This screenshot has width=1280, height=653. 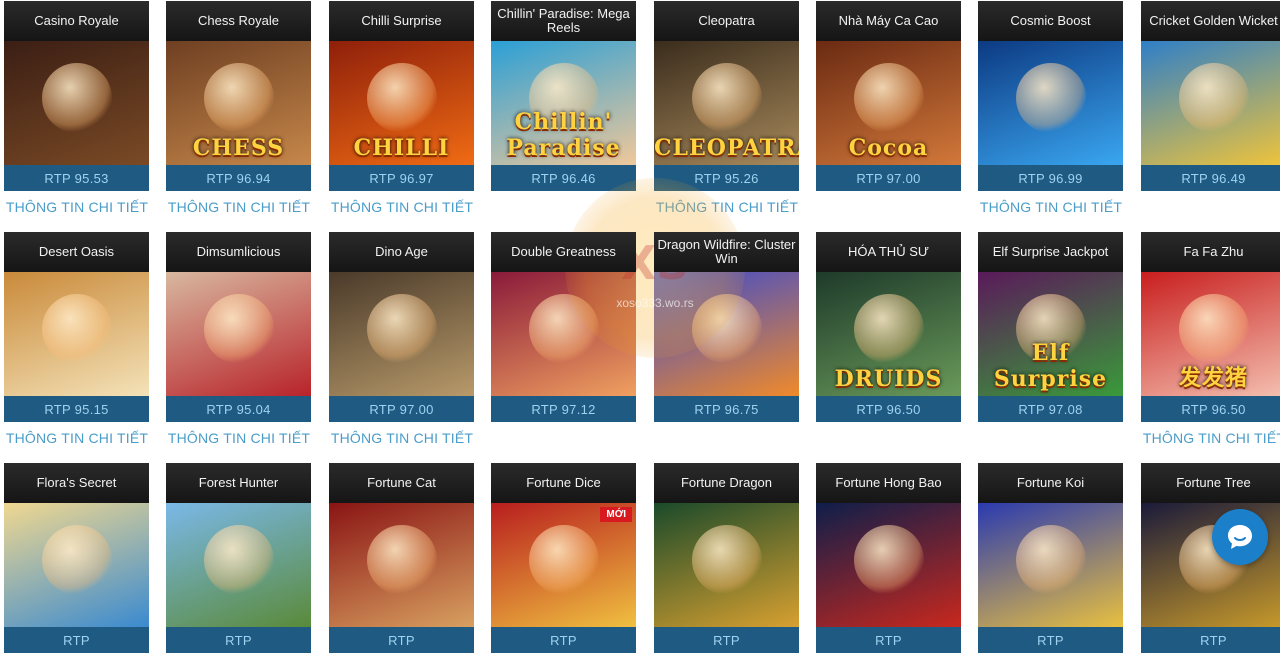 What do you see at coordinates (76, 409) in the screenshot?
I see `rtp-label: RTP 95.15` at bounding box center [76, 409].